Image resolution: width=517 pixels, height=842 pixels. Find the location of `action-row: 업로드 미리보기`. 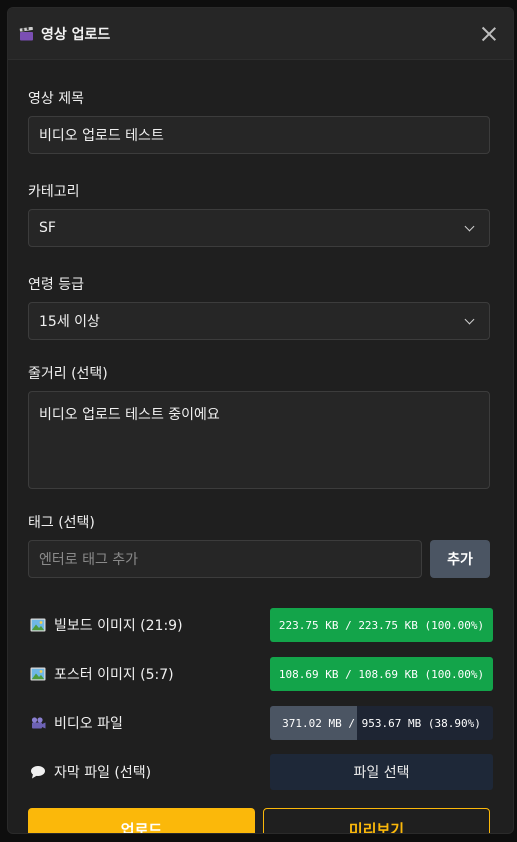

action-row: 업로드 미리보기 is located at coordinates (260, 820).